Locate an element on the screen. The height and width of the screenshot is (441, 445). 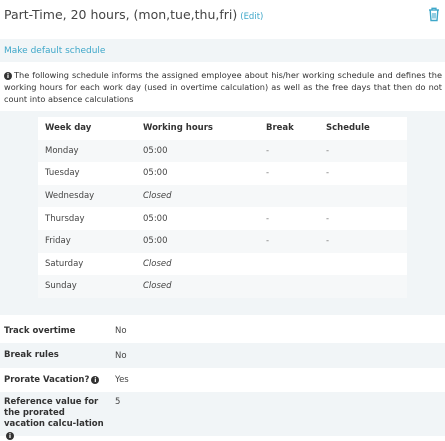
table-row: Sunday Closed is located at coordinates (222, 286).